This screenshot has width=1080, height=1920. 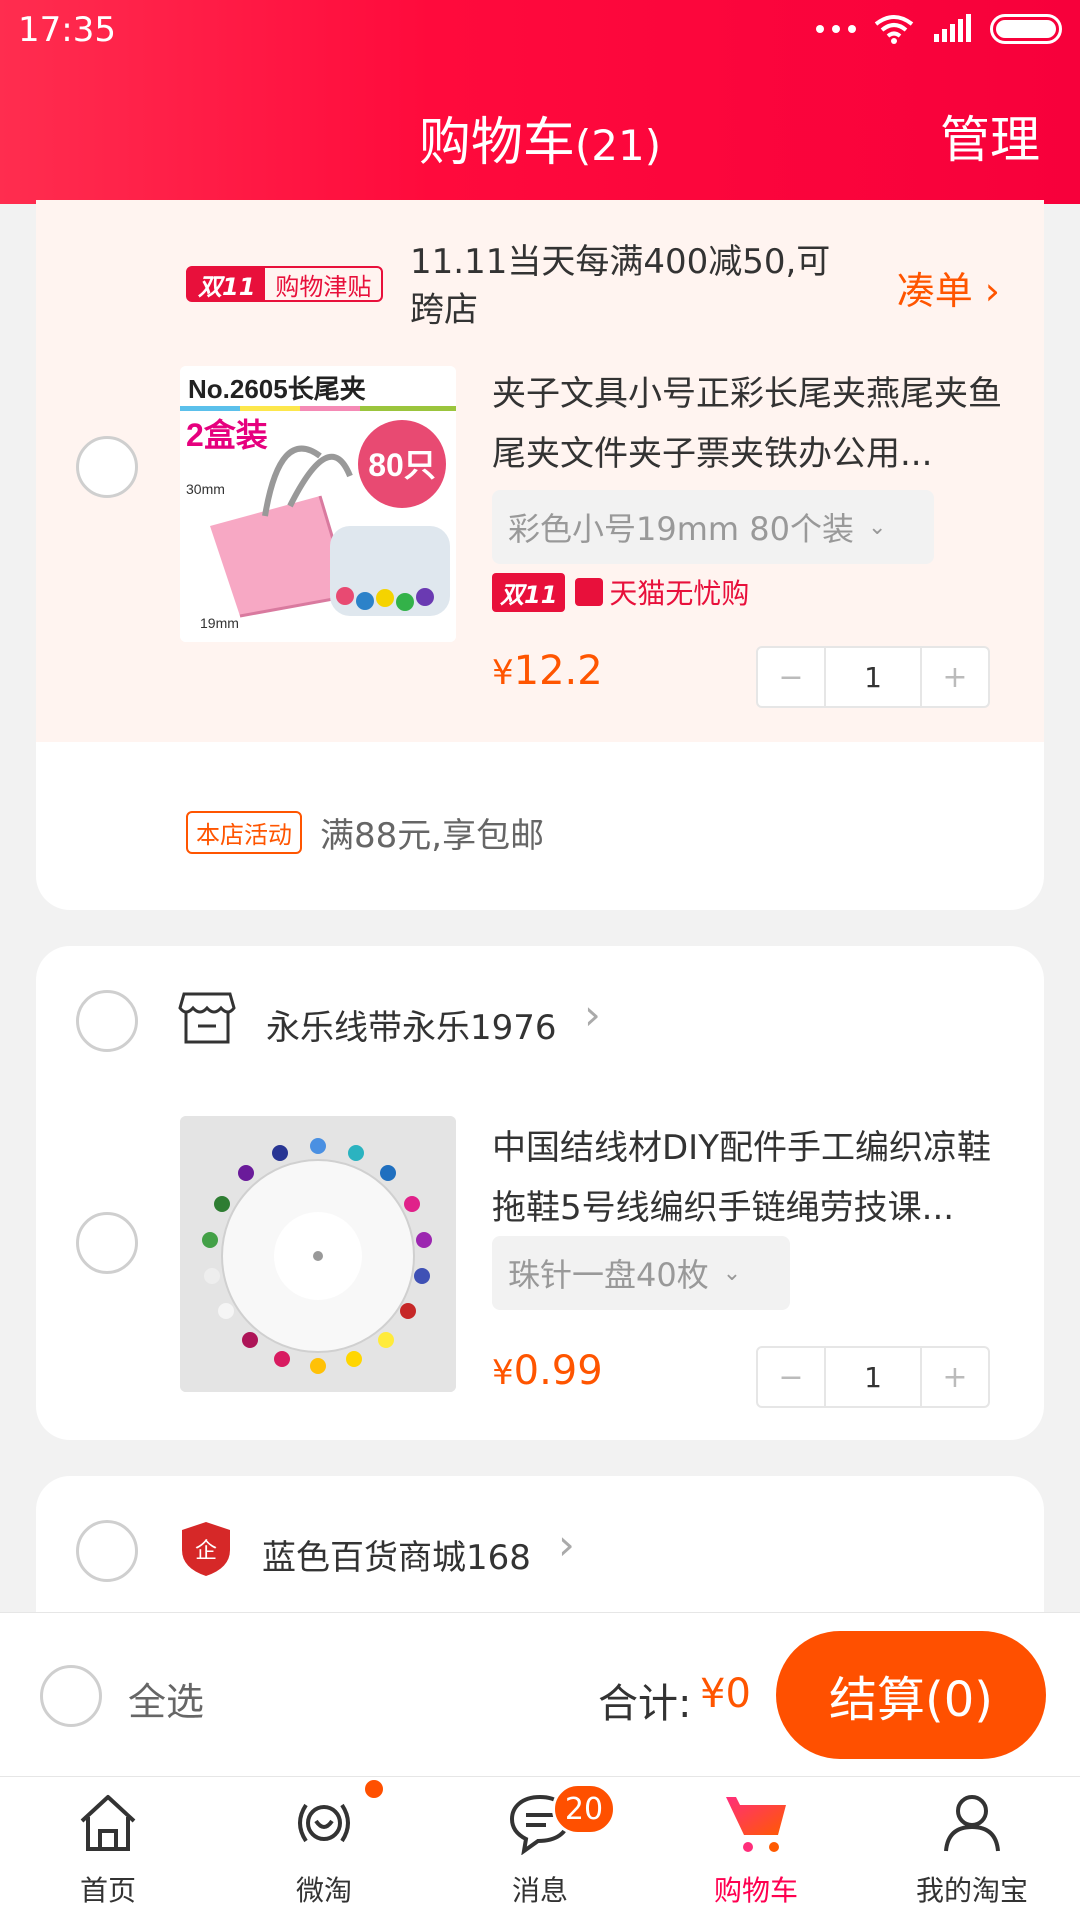 I want to click on shop-name: 蓝色百货商城168, so click(x=396, y=1554).